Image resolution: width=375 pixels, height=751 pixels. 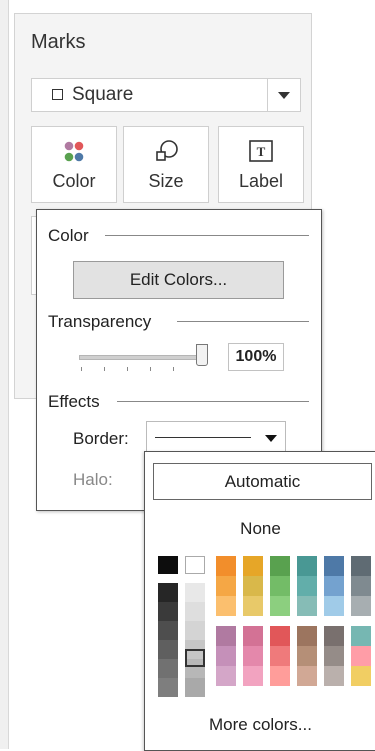 I want to click on border-dropdown, so click(x=216, y=437).